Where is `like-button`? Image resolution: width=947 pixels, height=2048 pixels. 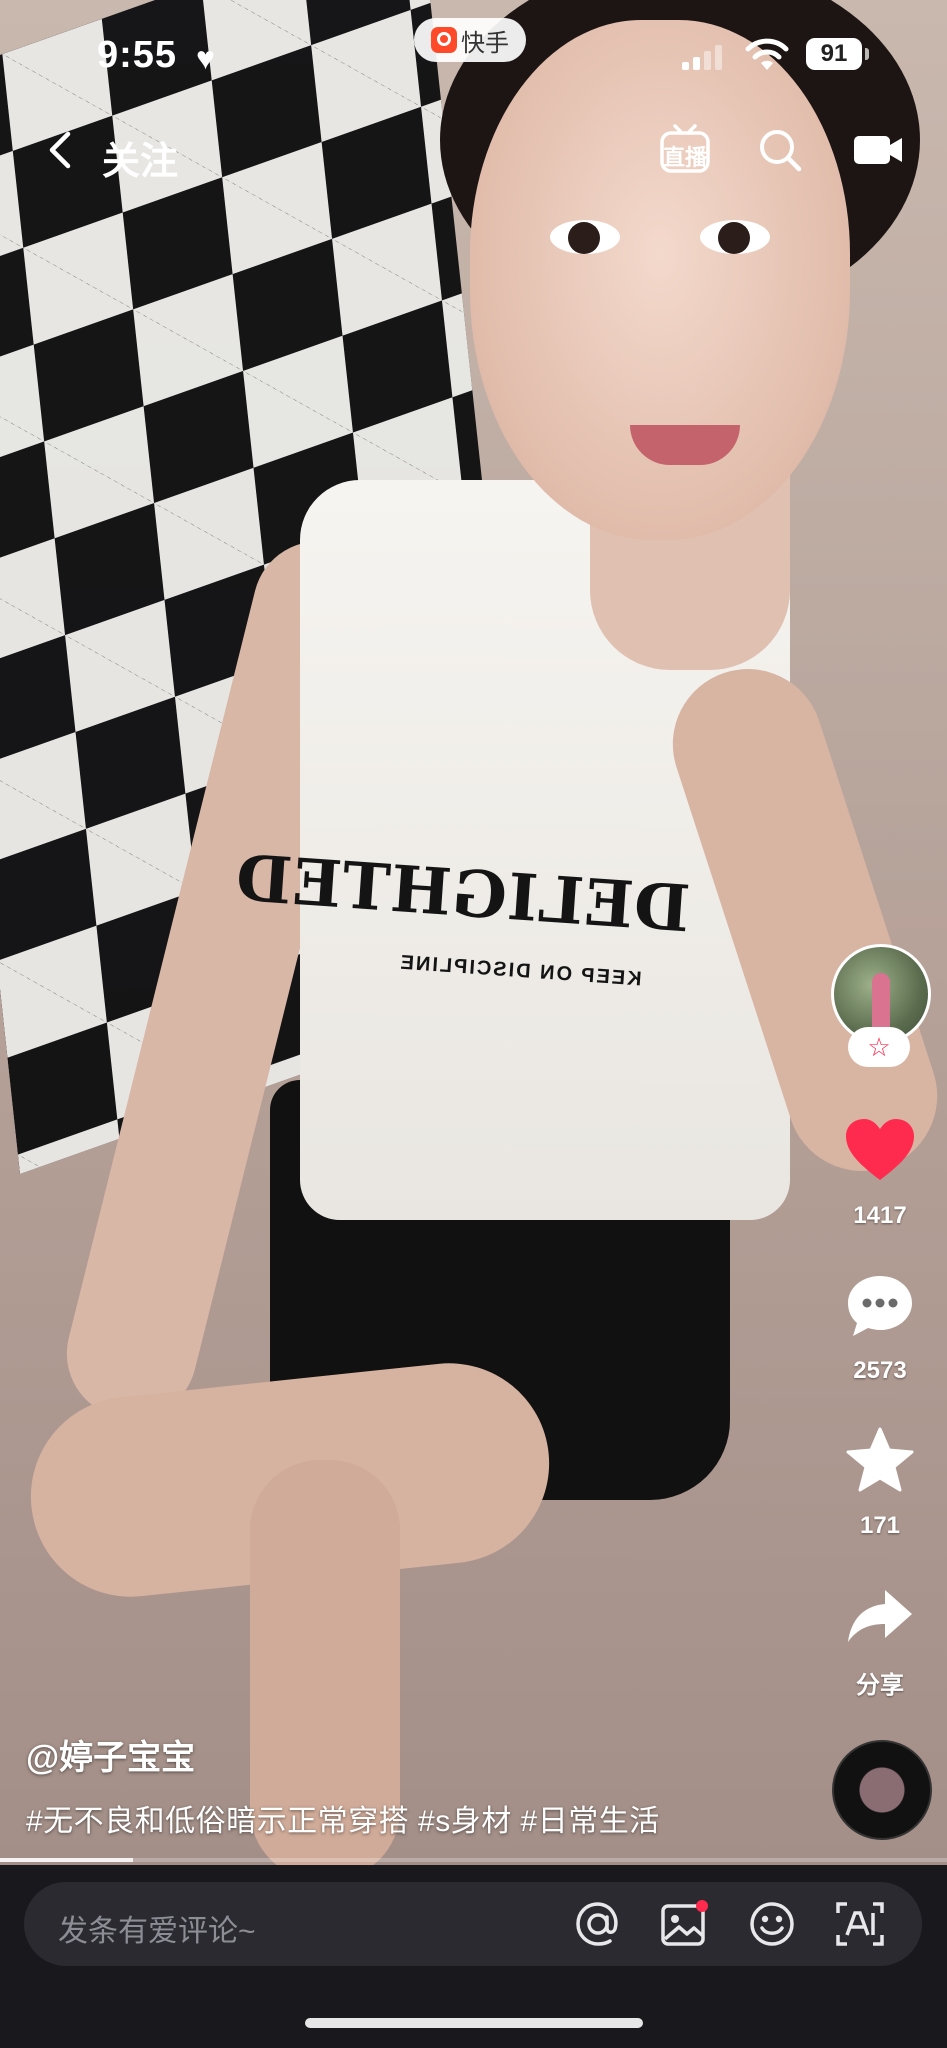
like-button is located at coordinates (880, 1150).